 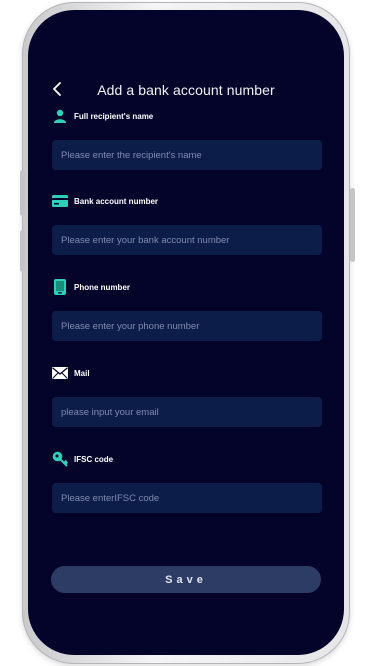 I want to click on header: Add a bank account number, so click(x=186, y=89).